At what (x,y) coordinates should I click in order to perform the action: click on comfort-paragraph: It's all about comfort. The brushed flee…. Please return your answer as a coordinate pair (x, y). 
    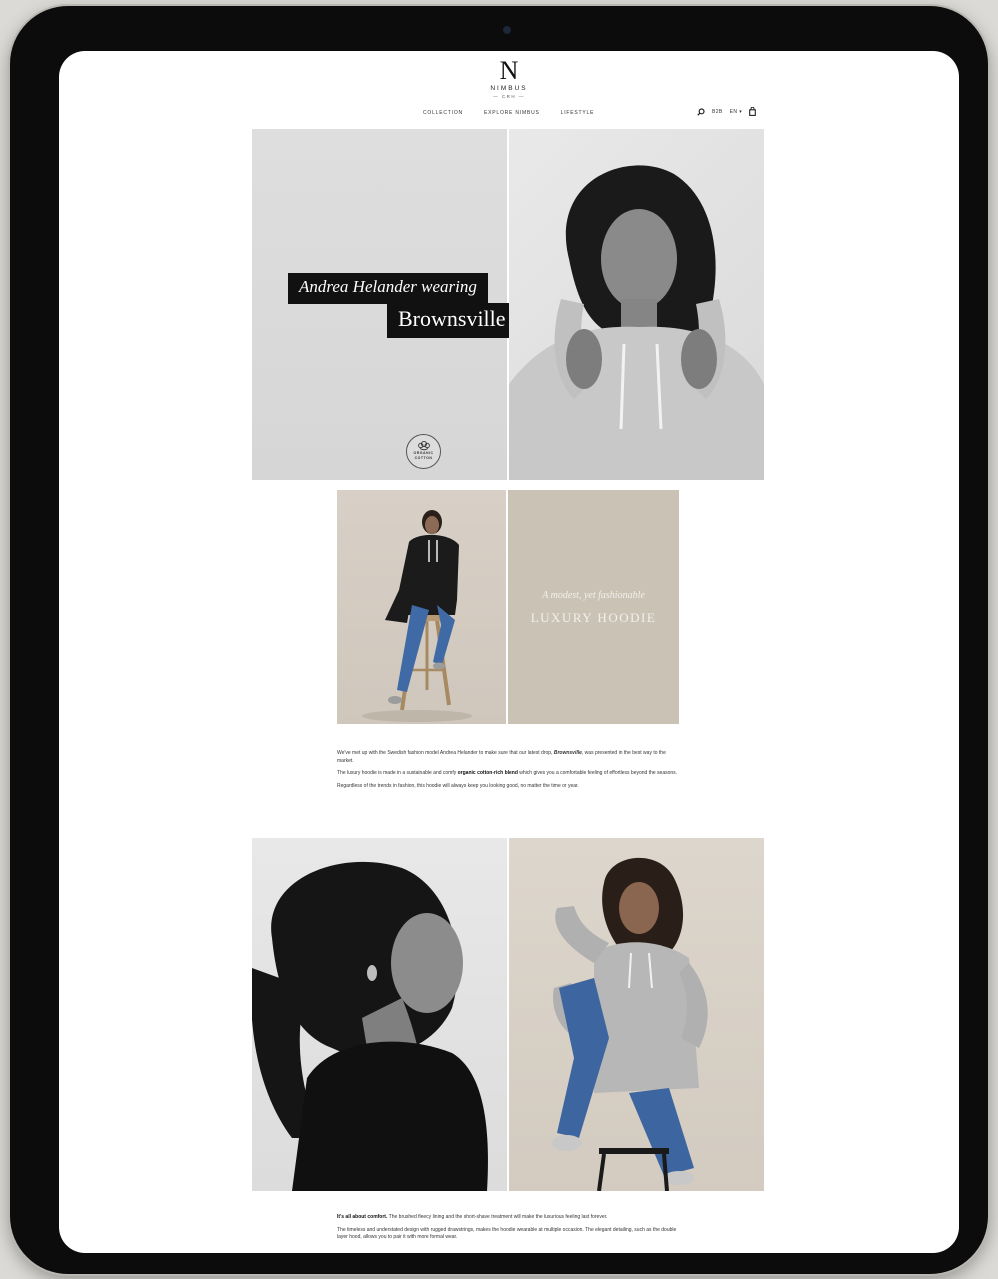
    Looking at the image, I should click on (508, 1218).